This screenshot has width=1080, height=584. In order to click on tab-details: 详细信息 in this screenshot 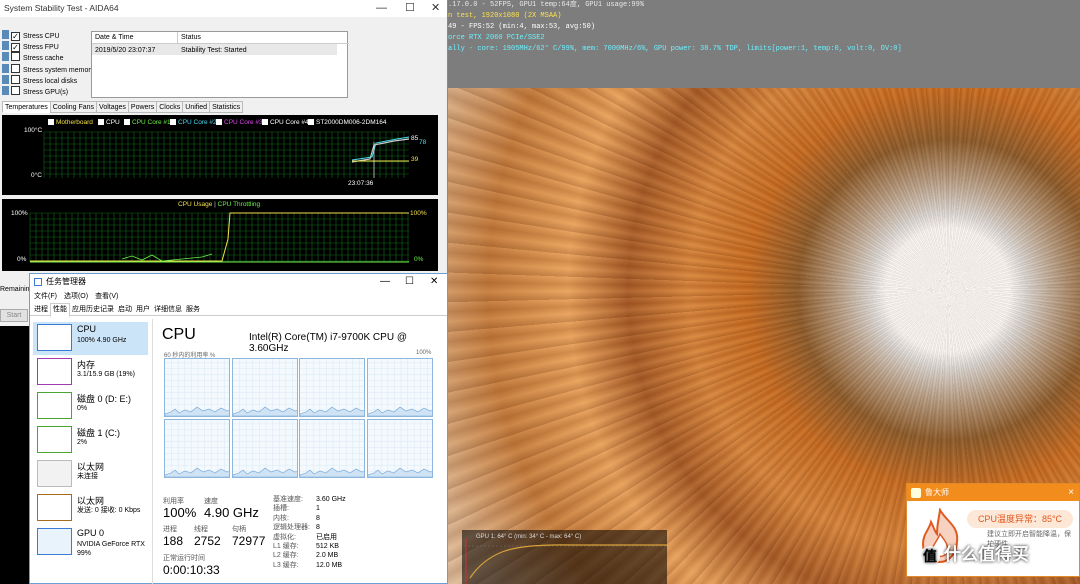, I will do `click(168, 310)`.